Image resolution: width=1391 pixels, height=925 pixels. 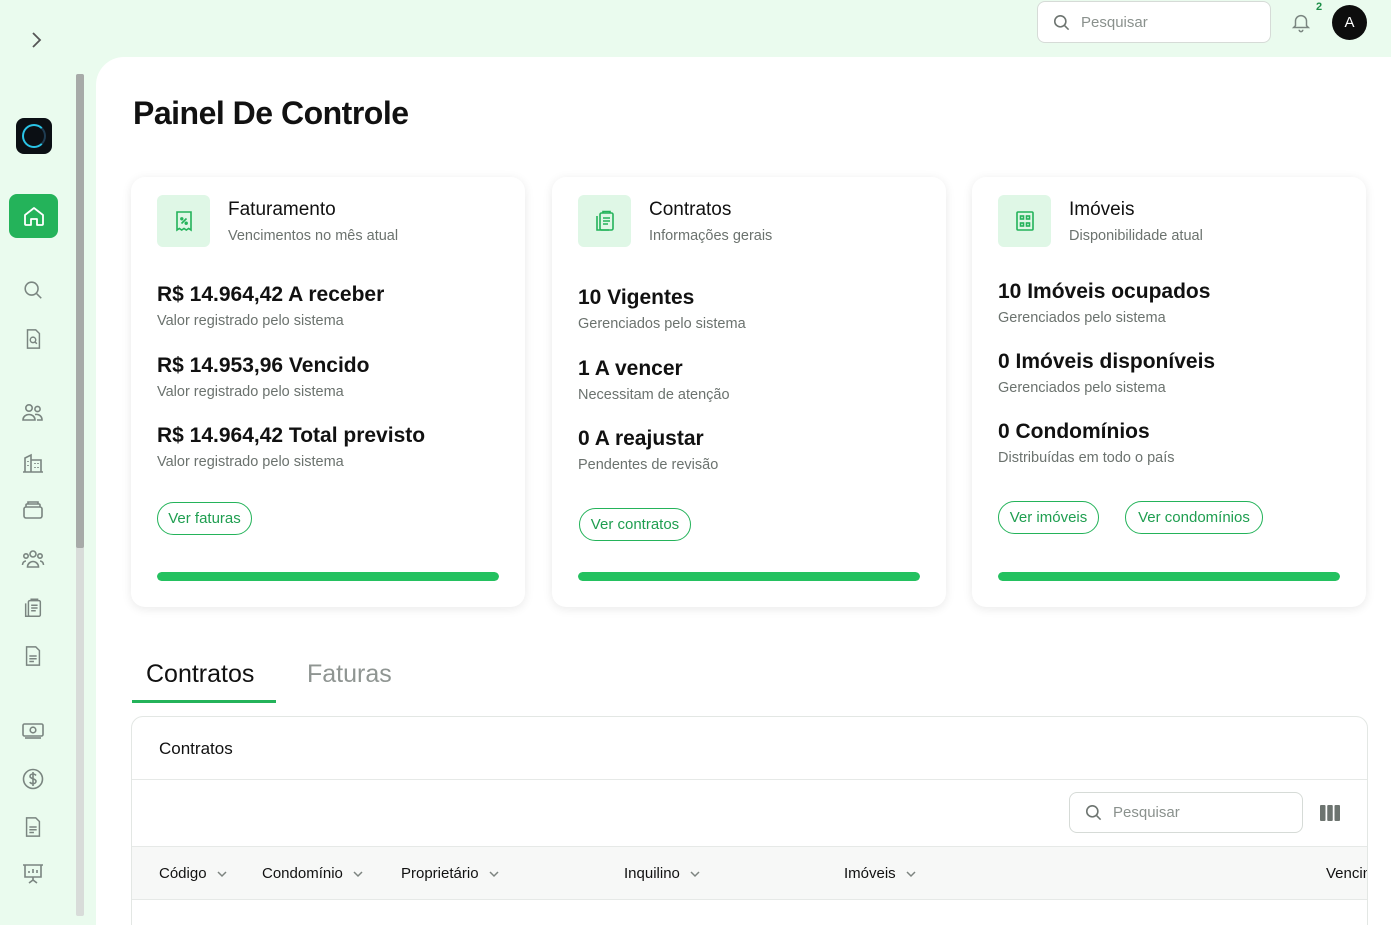 I want to click on dollar-circle-icon, so click(x=33, y=779).